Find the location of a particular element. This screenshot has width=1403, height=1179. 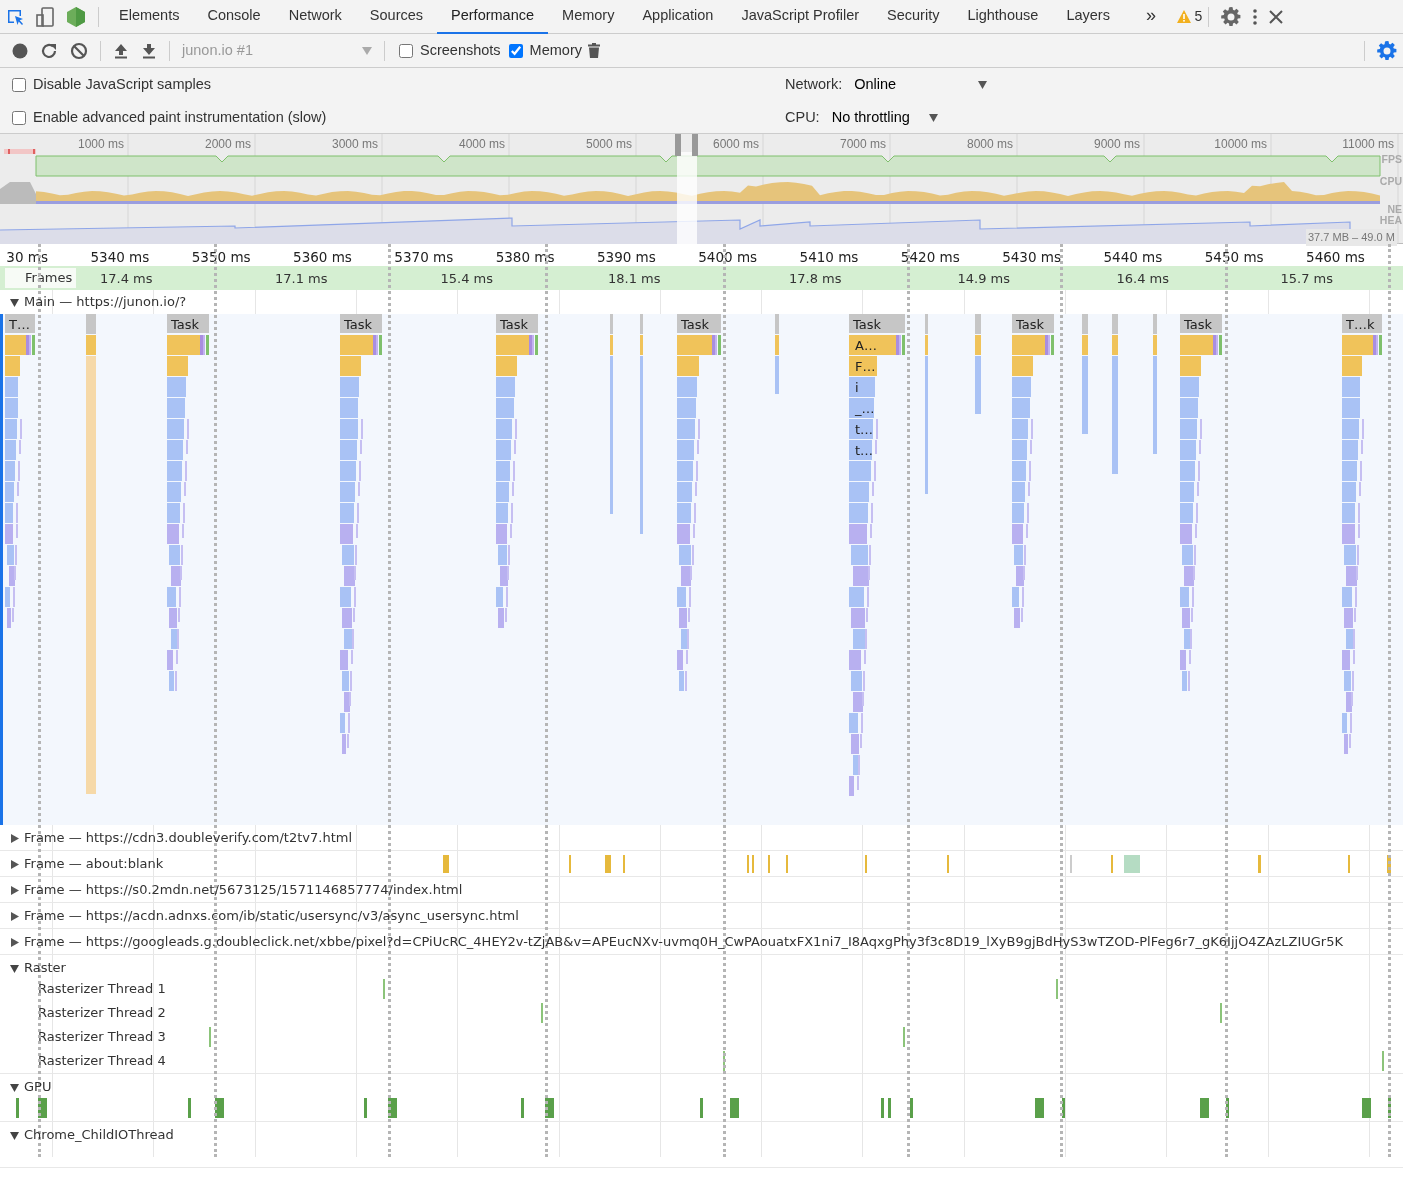

hexagon-button is located at coordinates (76, 16).